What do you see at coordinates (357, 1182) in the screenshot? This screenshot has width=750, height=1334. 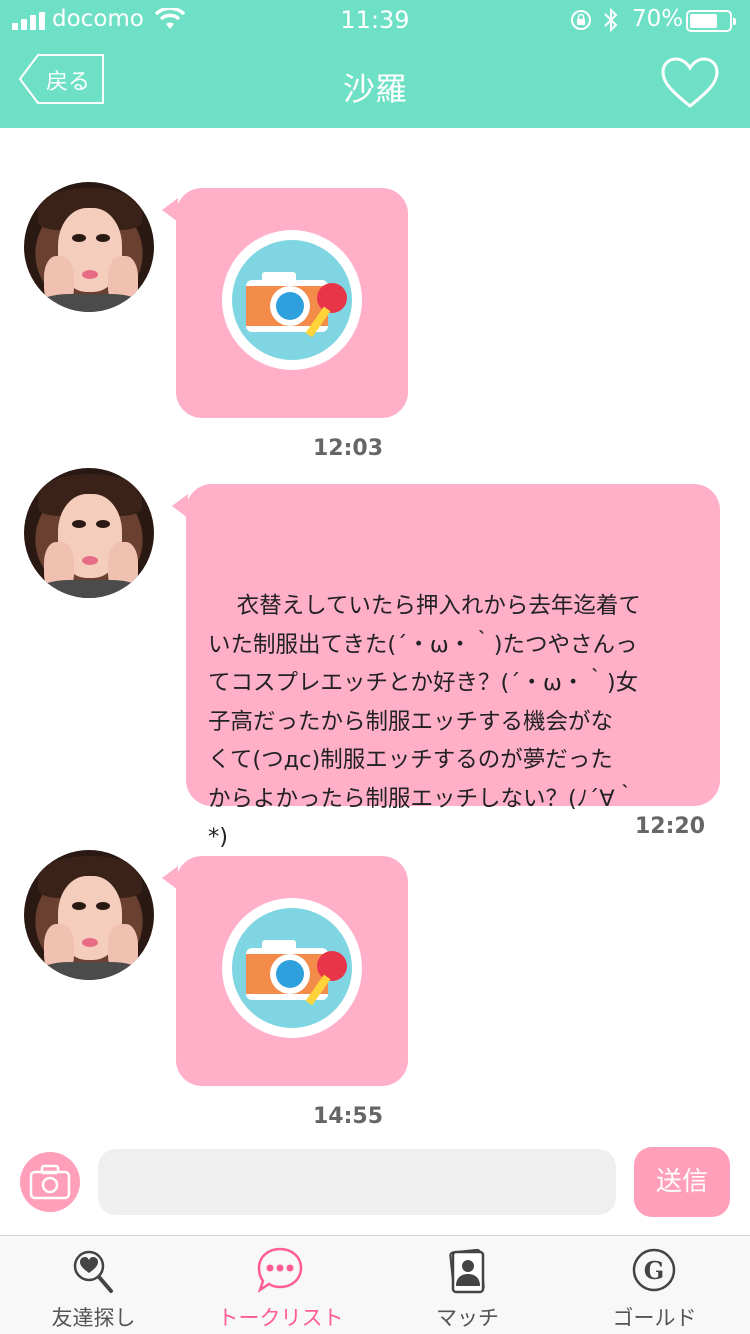 I see `message-input` at bounding box center [357, 1182].